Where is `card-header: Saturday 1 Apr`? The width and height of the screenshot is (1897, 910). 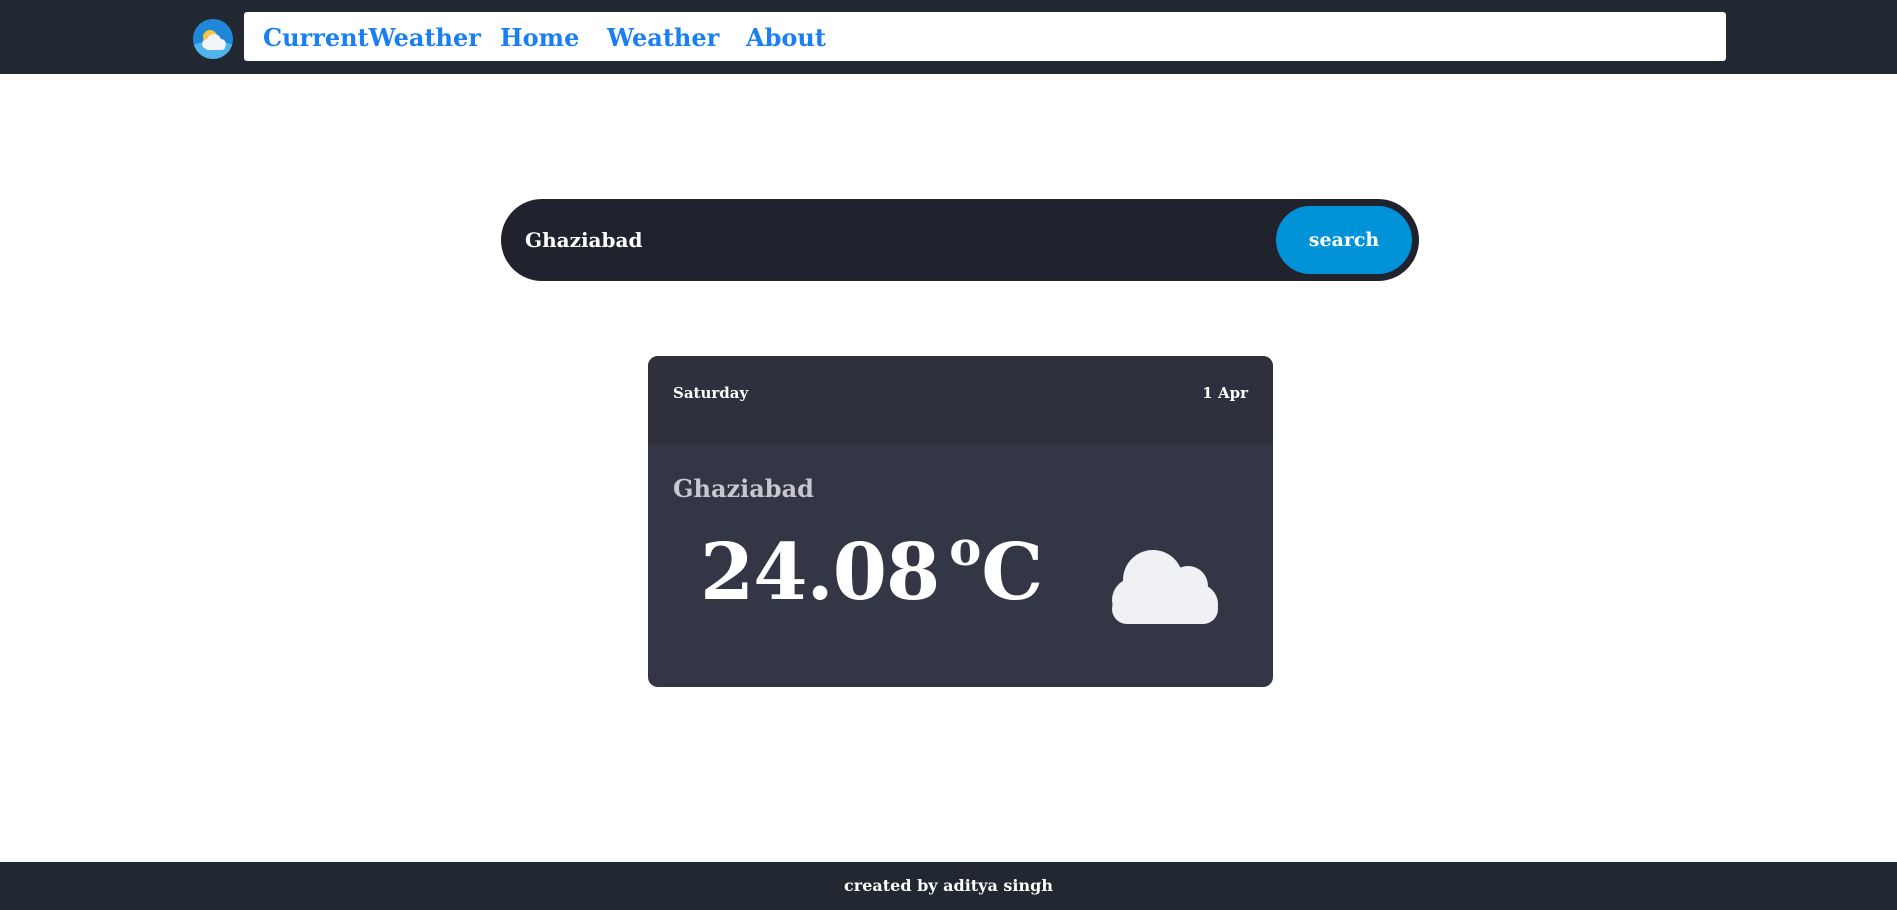
card-header: Saturday 1 Apr is located at coordinates (960, 399).